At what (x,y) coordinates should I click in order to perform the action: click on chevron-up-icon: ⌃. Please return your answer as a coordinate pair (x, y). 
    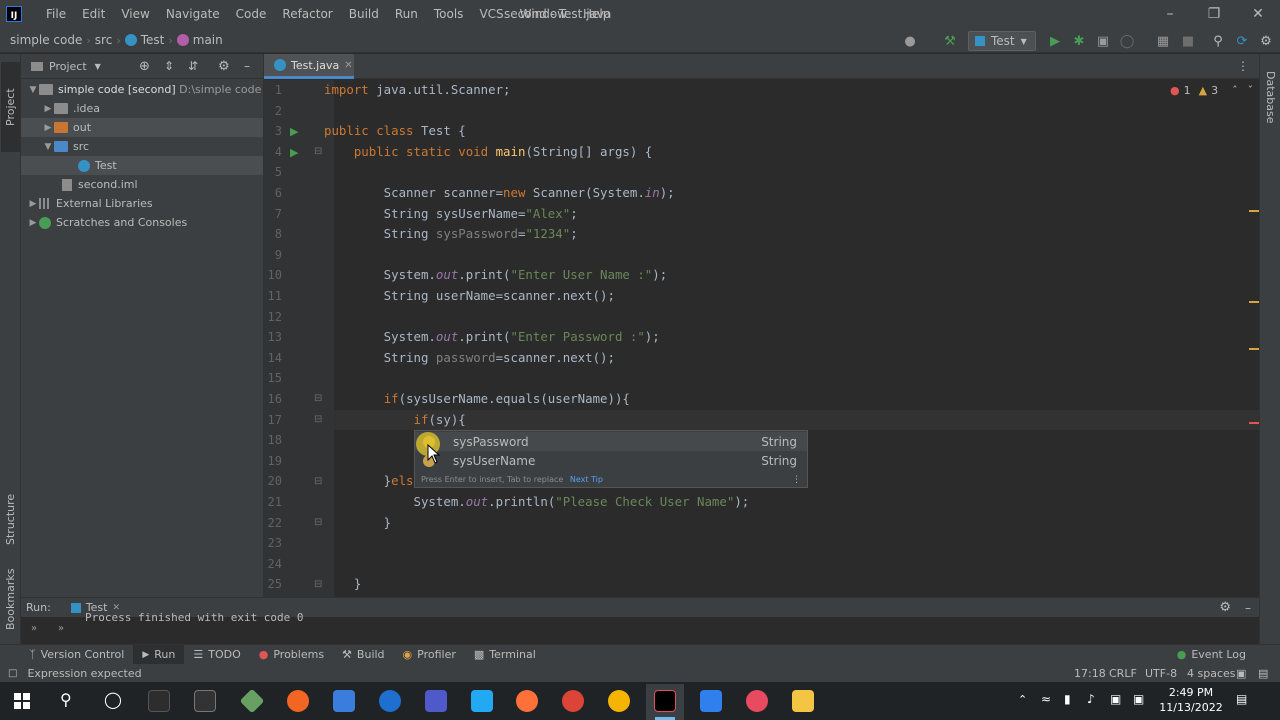
    Looking at the image, I should click on (1022, 699).